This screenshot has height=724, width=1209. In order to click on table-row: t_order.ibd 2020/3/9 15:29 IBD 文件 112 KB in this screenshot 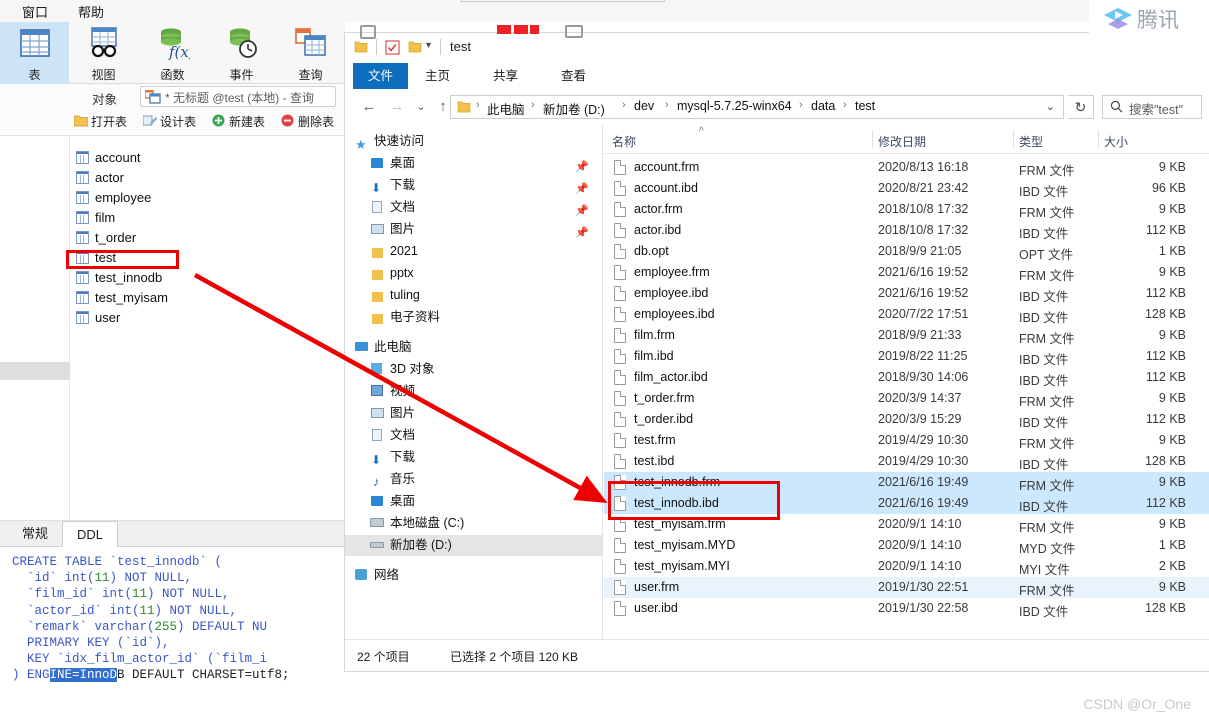, I will do `click(906, 419)`.